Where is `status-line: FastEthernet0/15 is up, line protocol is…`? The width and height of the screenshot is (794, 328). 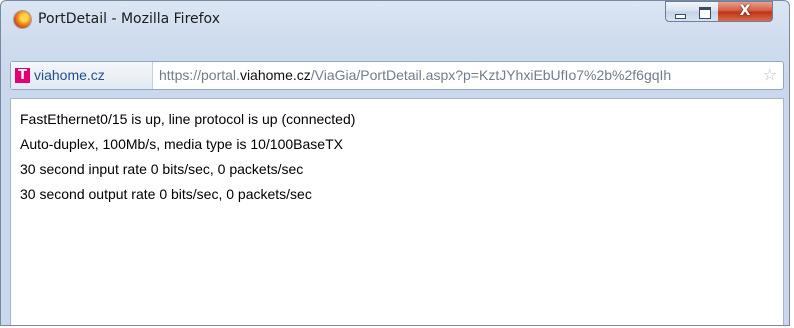
status-line: FastEthernet0/15 is up, line protocol is… is located at coordinates (188, 119).